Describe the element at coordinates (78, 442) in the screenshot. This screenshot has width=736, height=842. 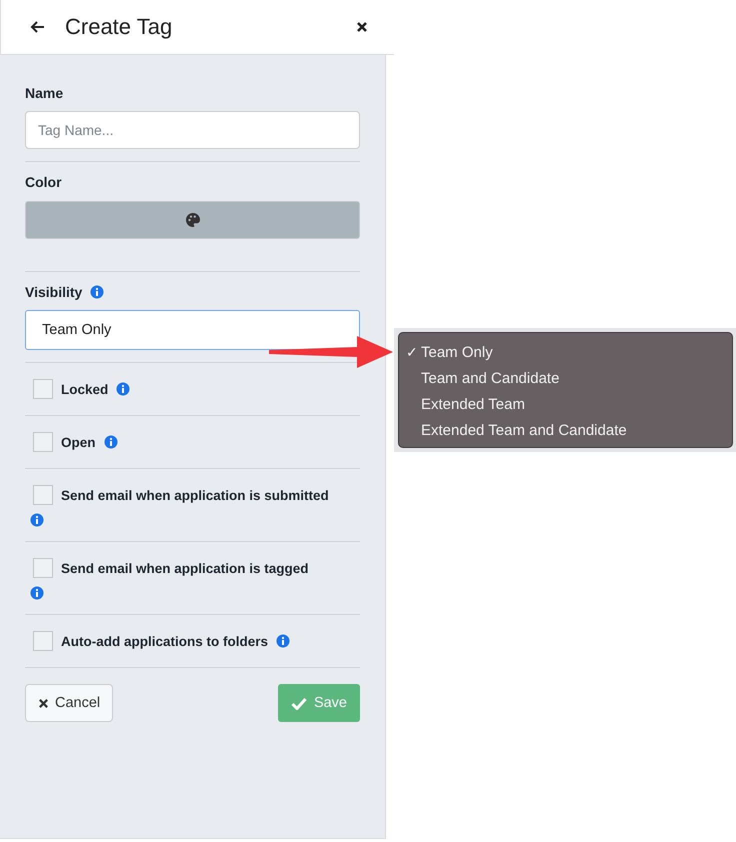
I see `checkbox-label: Open` at that location.